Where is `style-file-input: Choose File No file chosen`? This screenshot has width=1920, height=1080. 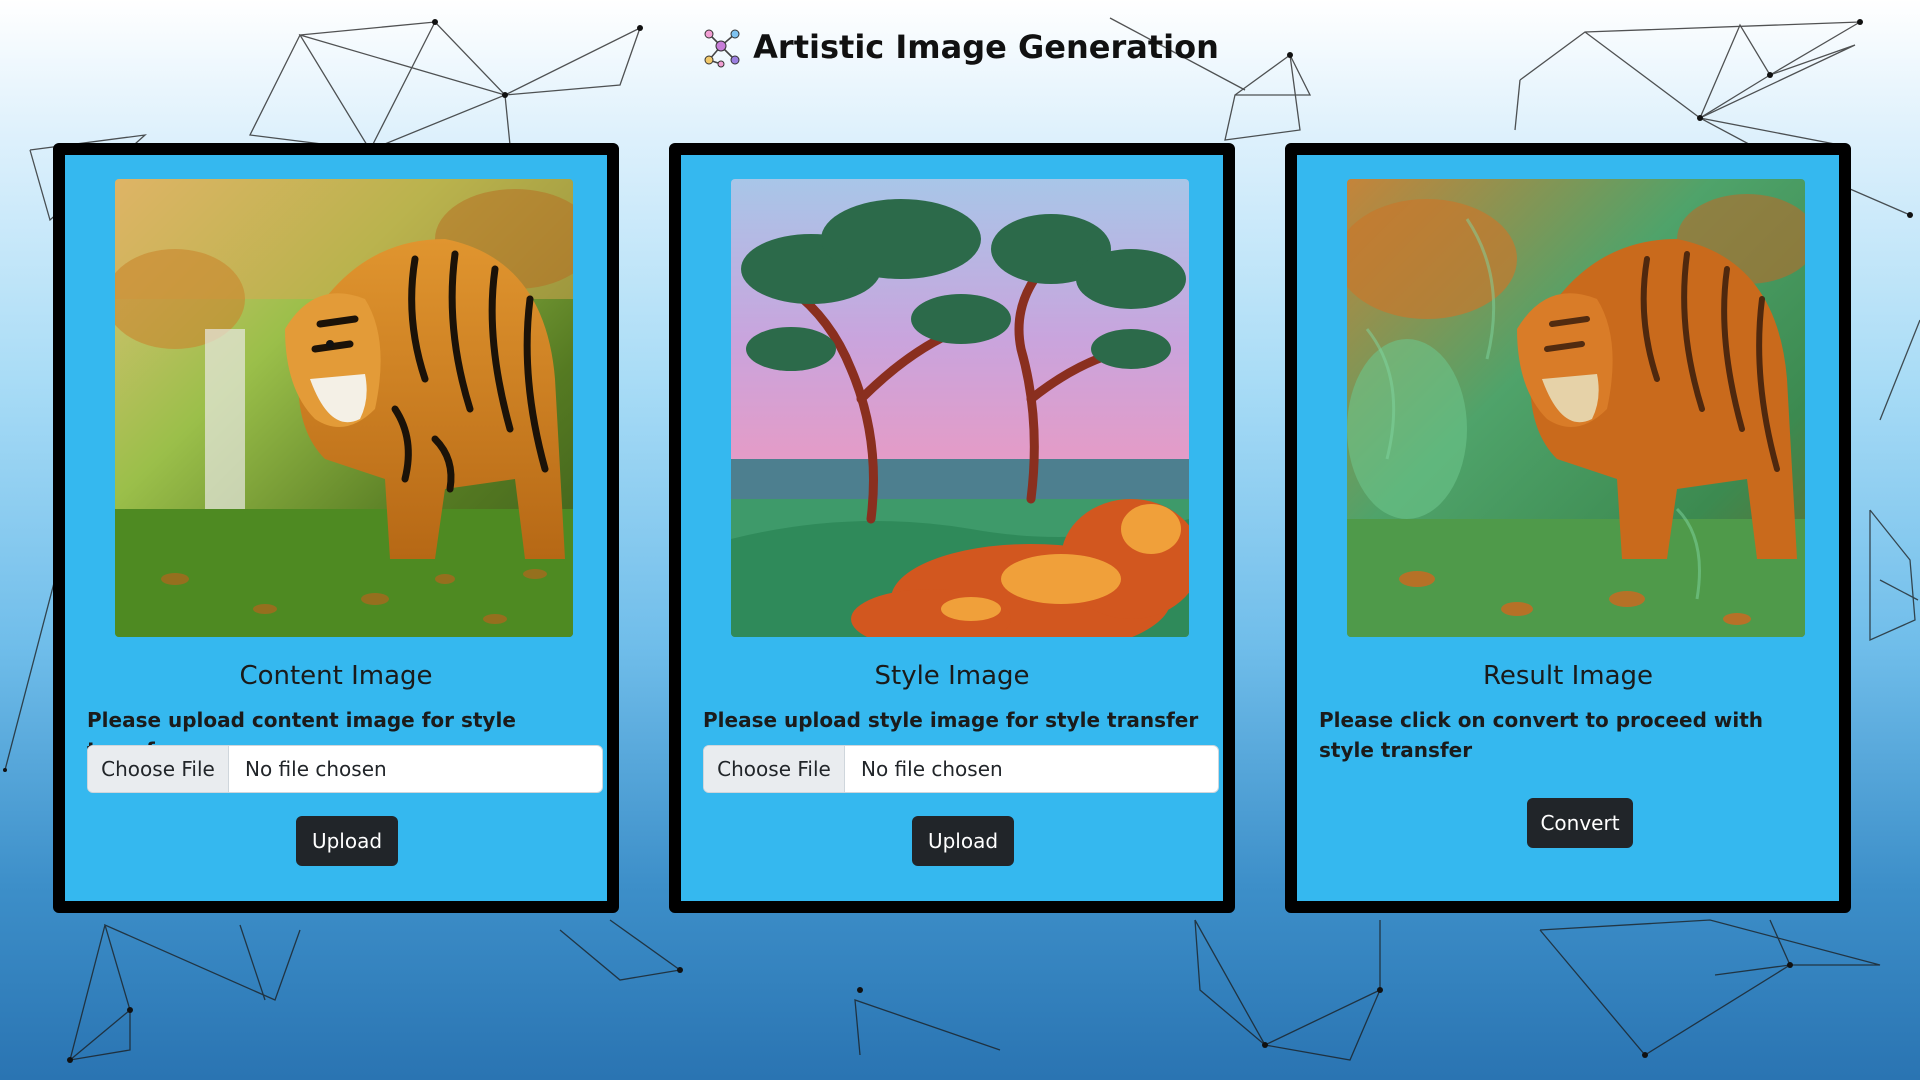
style-file-input: Choose File No file chosen is located at coordinates (961, 769).